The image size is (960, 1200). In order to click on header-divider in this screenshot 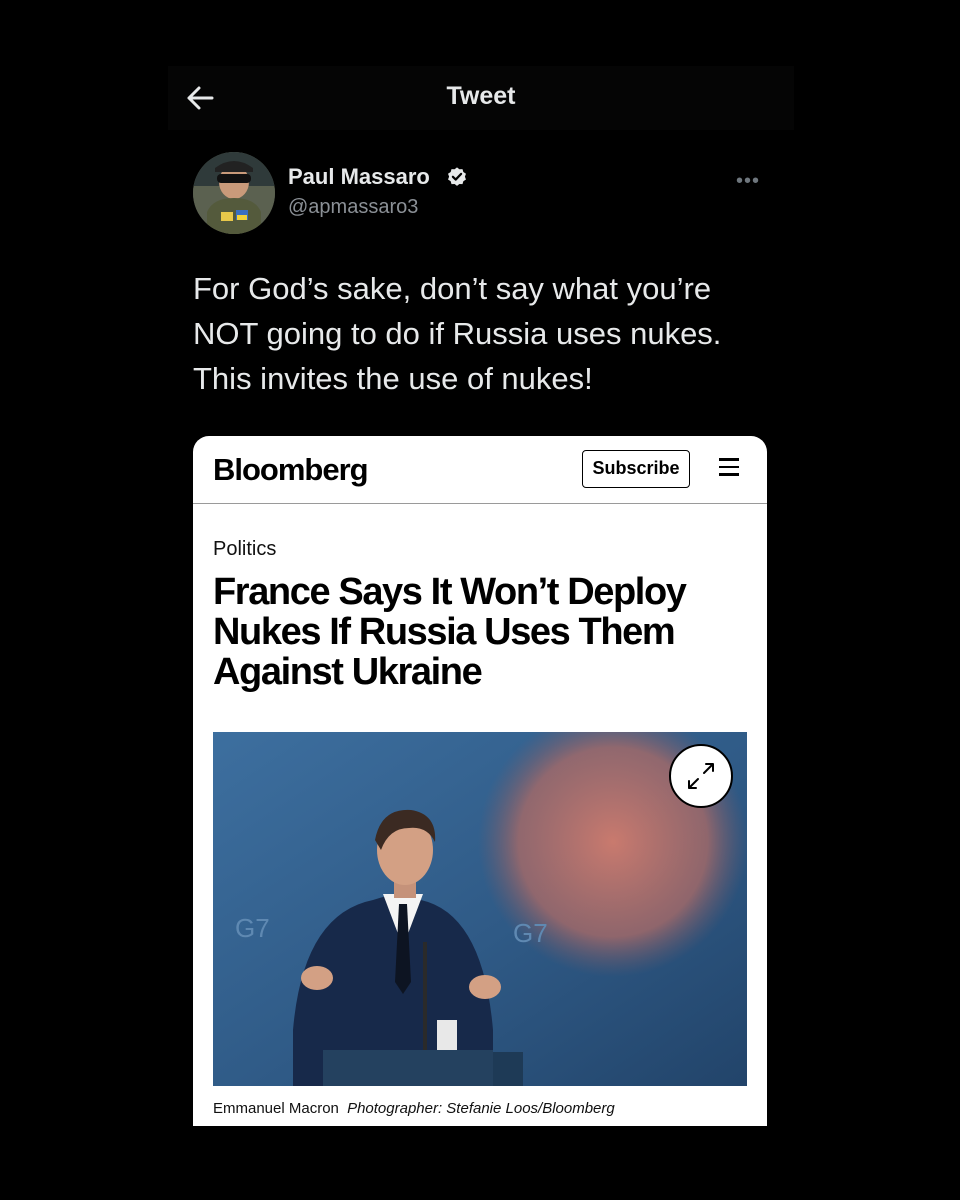, I will do `click(480, 503)`.